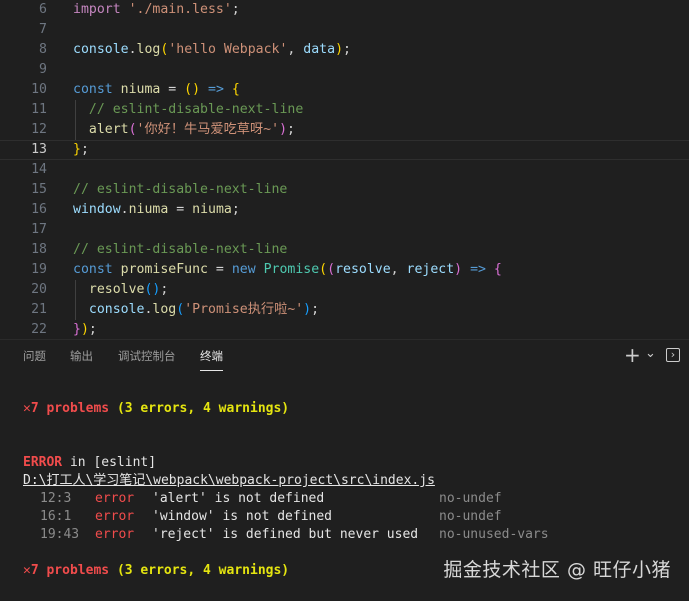 The width and height of the screenshot is (689, 601). Describe the element at coordinates (211, 357) in the screenshot. I see `tab-terminal: 终端` at that location.